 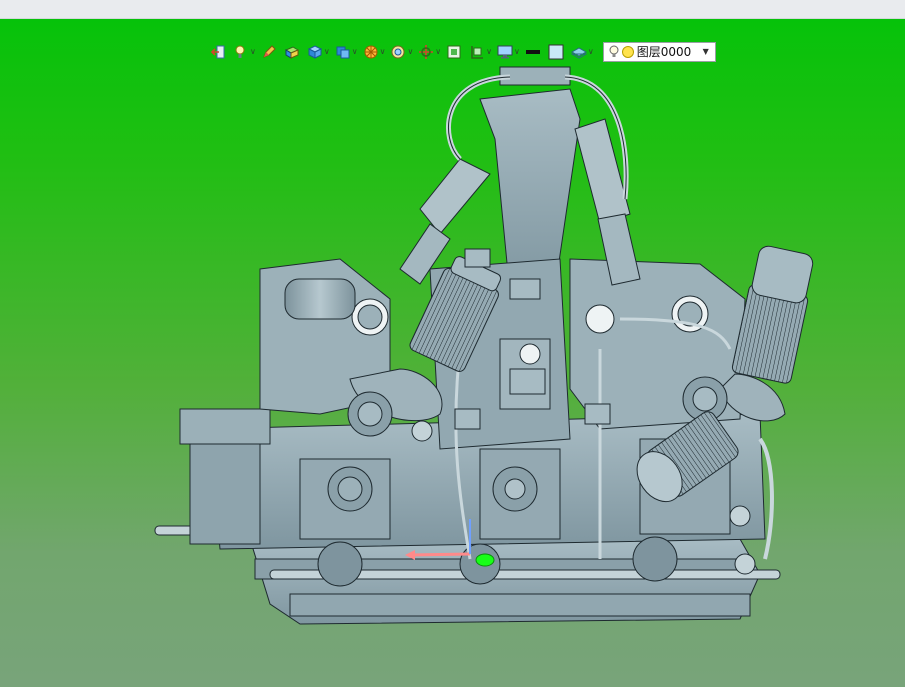 What do you see at coordinates (398, 52) in the screenshot?
I see `zoom-icon` at bounding box center [398, 52].